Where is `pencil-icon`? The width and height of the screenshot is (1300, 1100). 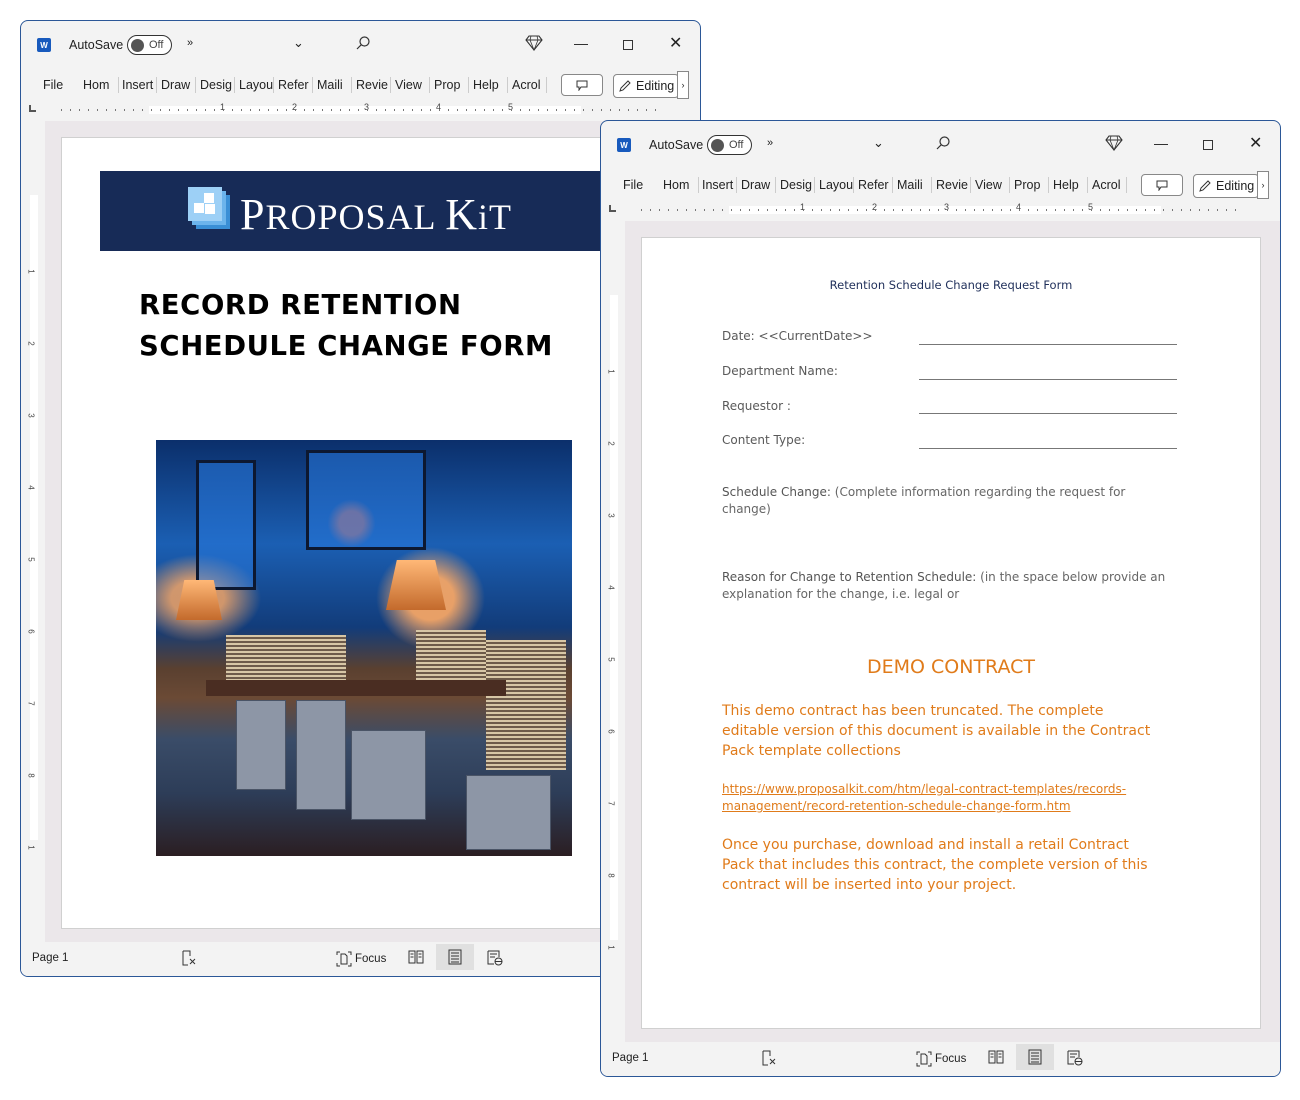 pencil-icon is located at coordinates (625, 86).